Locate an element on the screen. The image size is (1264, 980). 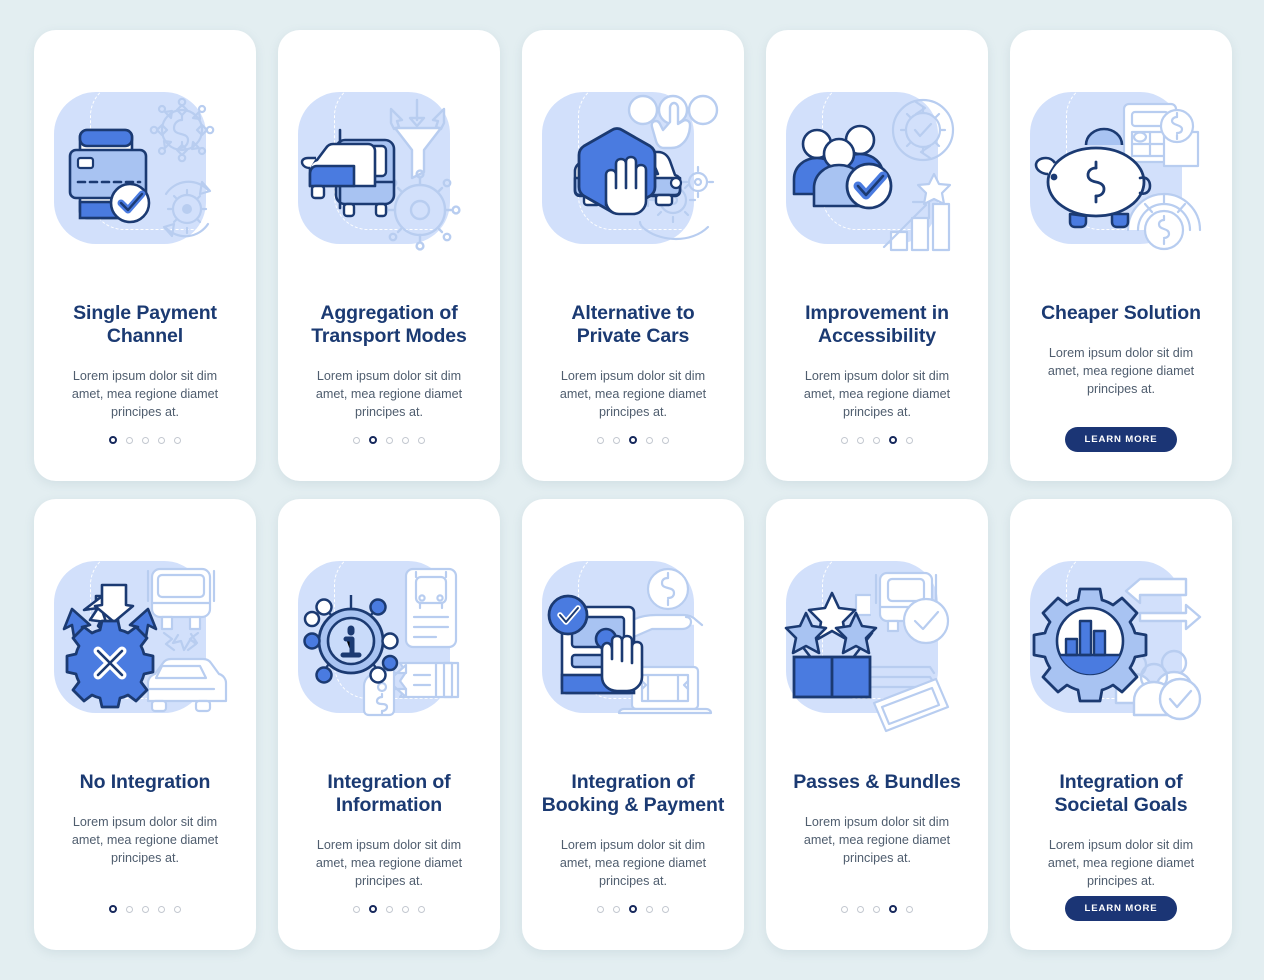
screen-title: Integration of Booking & Payment is located at coordinates (633, 793).